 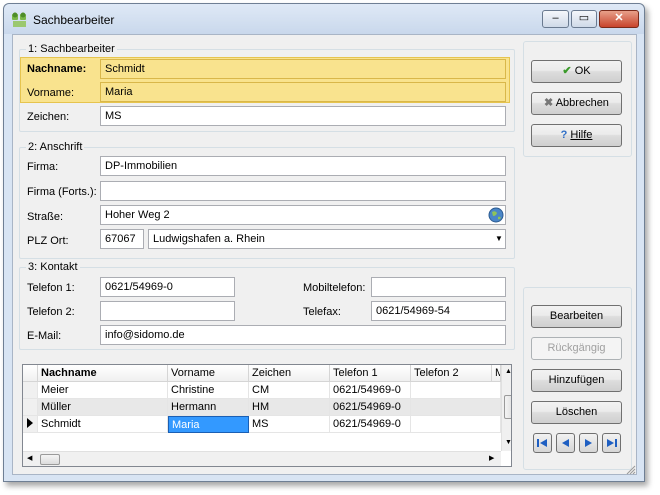 What do you see at coordinates (334, 288) in the screenshot?
I see `mobiltelefon-label: Mobiltelefon:` at bounding box center [334, 288].